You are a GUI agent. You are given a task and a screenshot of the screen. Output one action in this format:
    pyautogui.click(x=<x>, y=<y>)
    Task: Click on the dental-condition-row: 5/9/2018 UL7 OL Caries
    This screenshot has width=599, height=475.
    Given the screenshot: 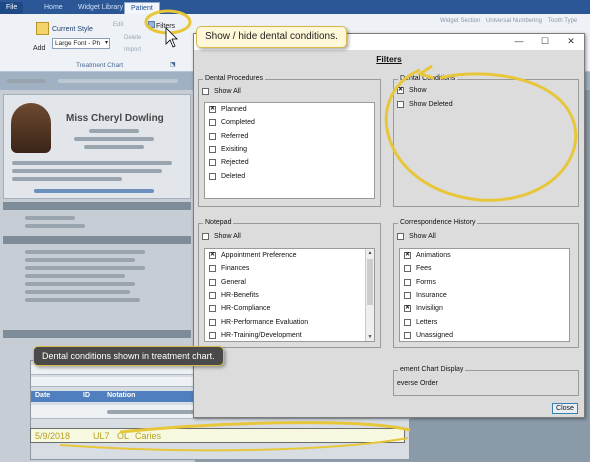 What is the action you would take?
    pyautogui.click(x=217, y=435)
    